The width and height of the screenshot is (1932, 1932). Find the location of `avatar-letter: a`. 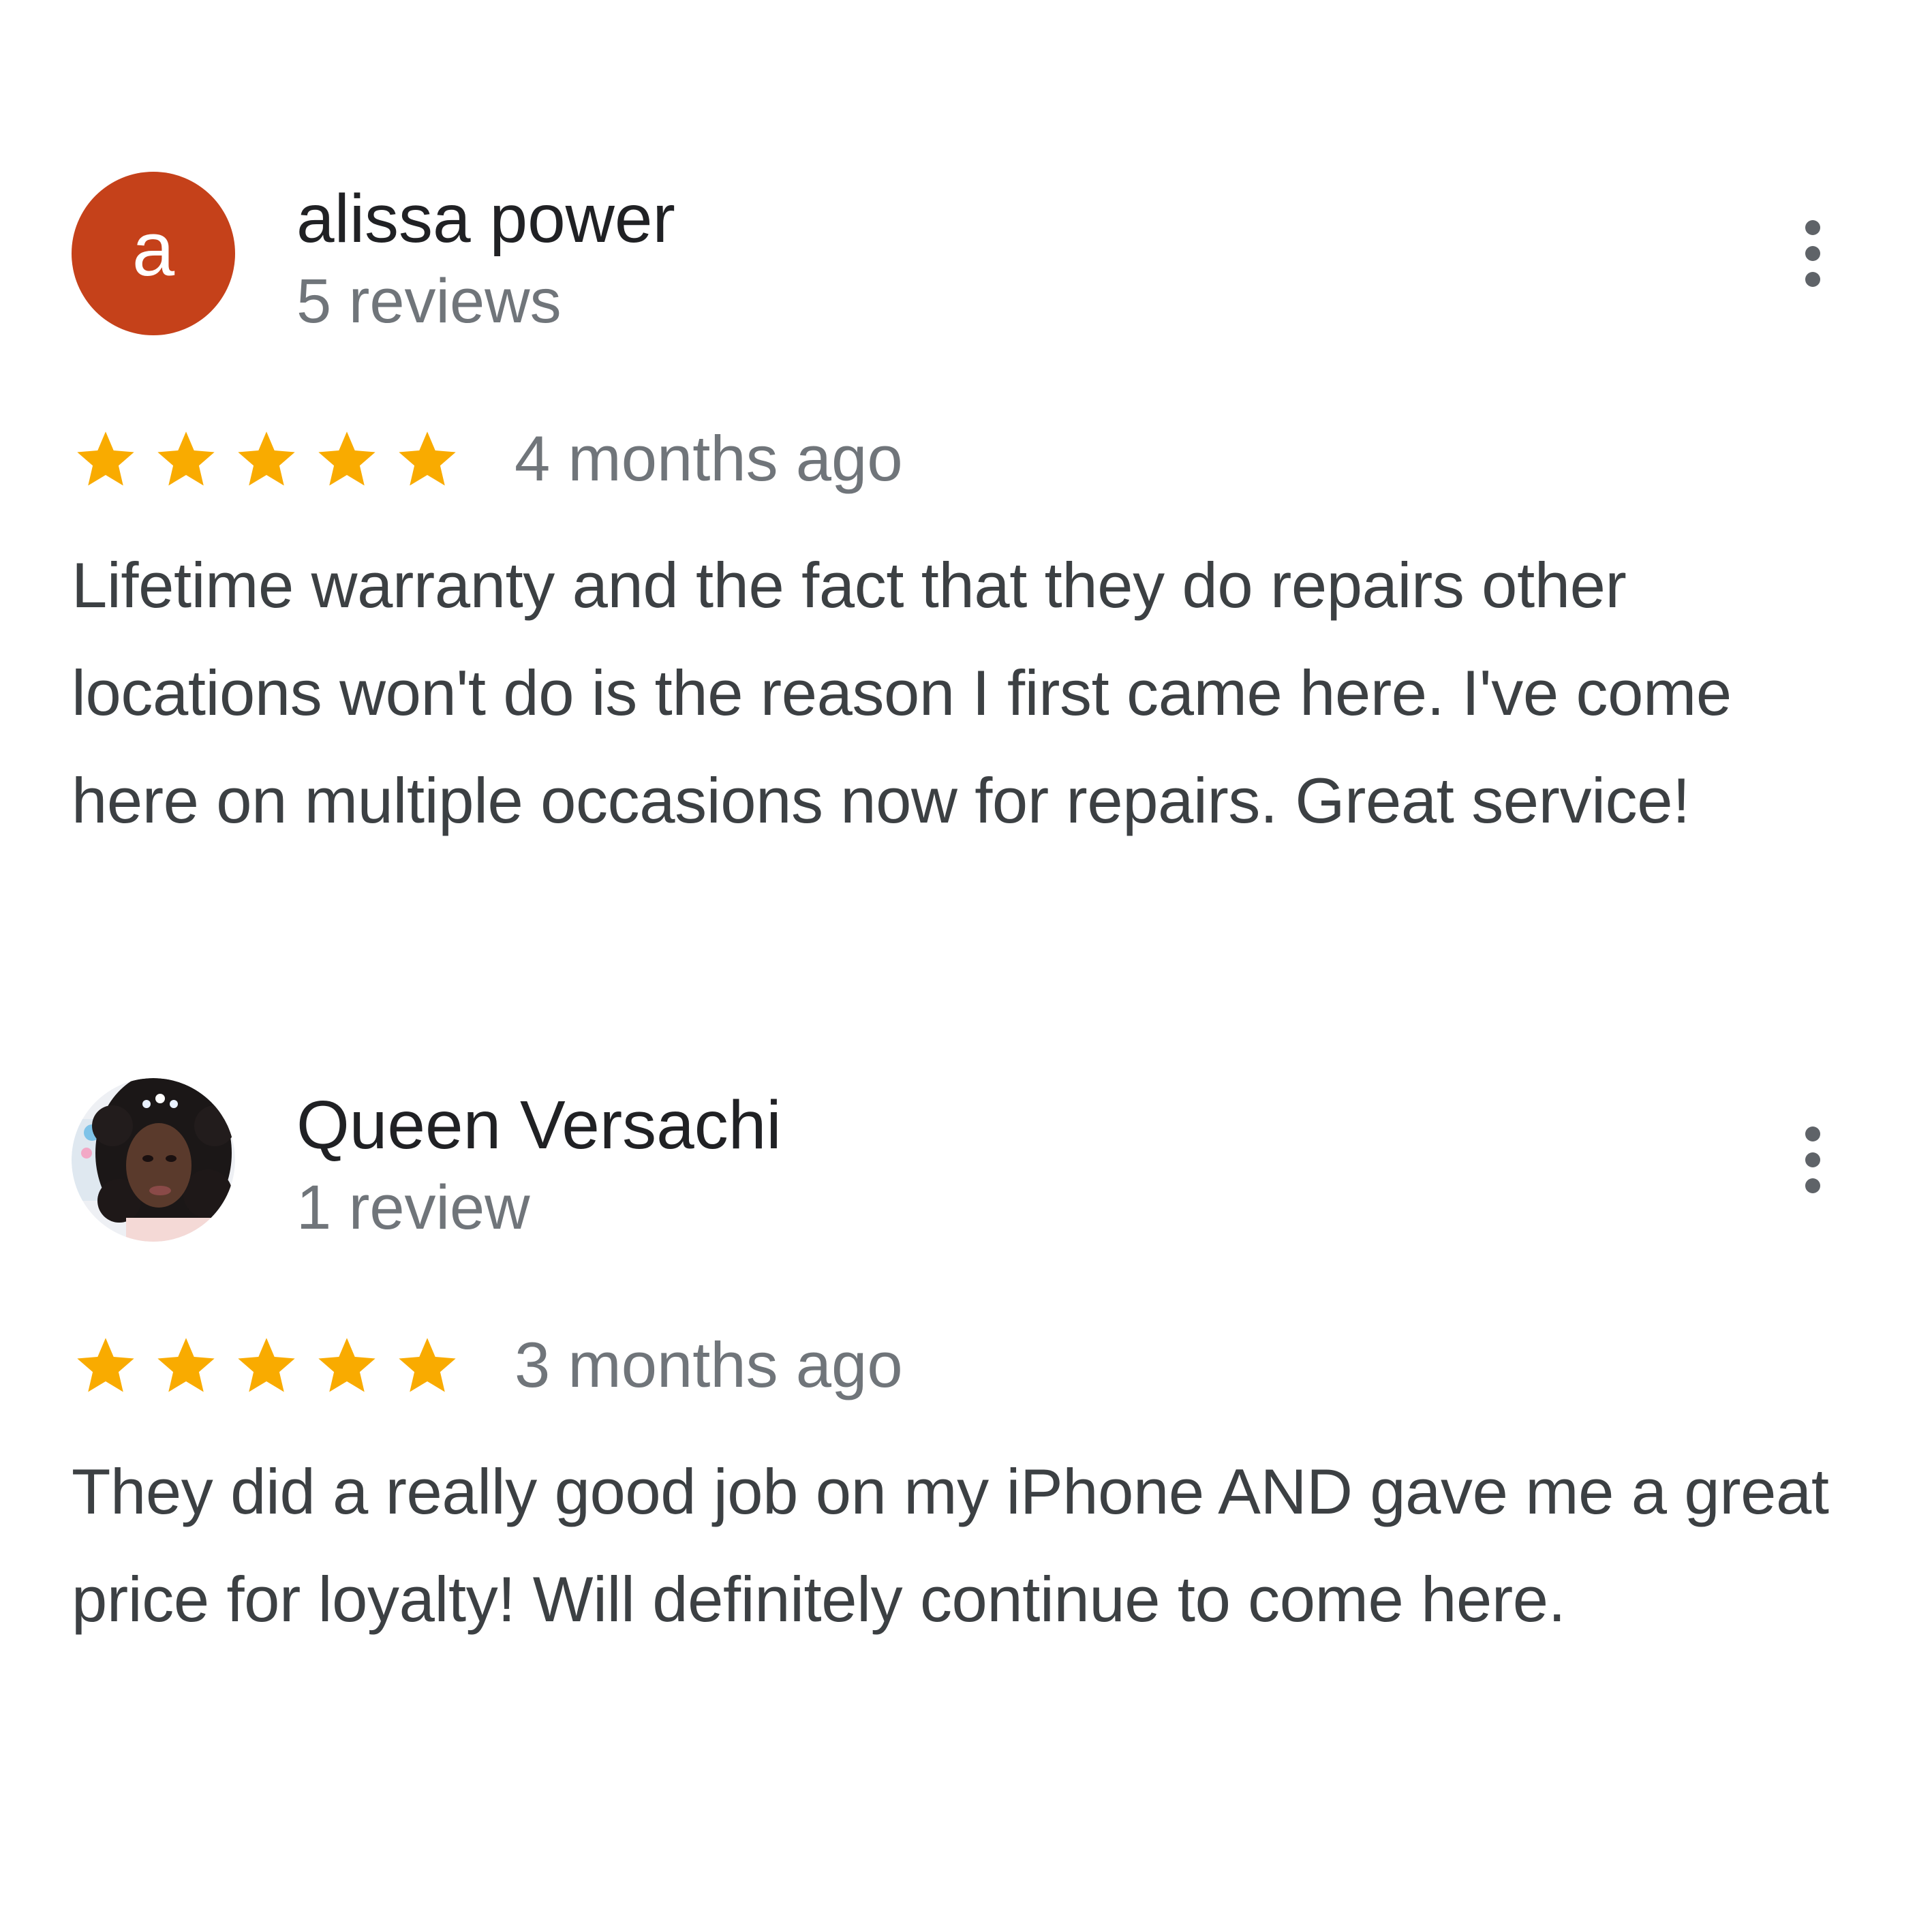

avatar-letter: a is located at coordinates (153, 249).